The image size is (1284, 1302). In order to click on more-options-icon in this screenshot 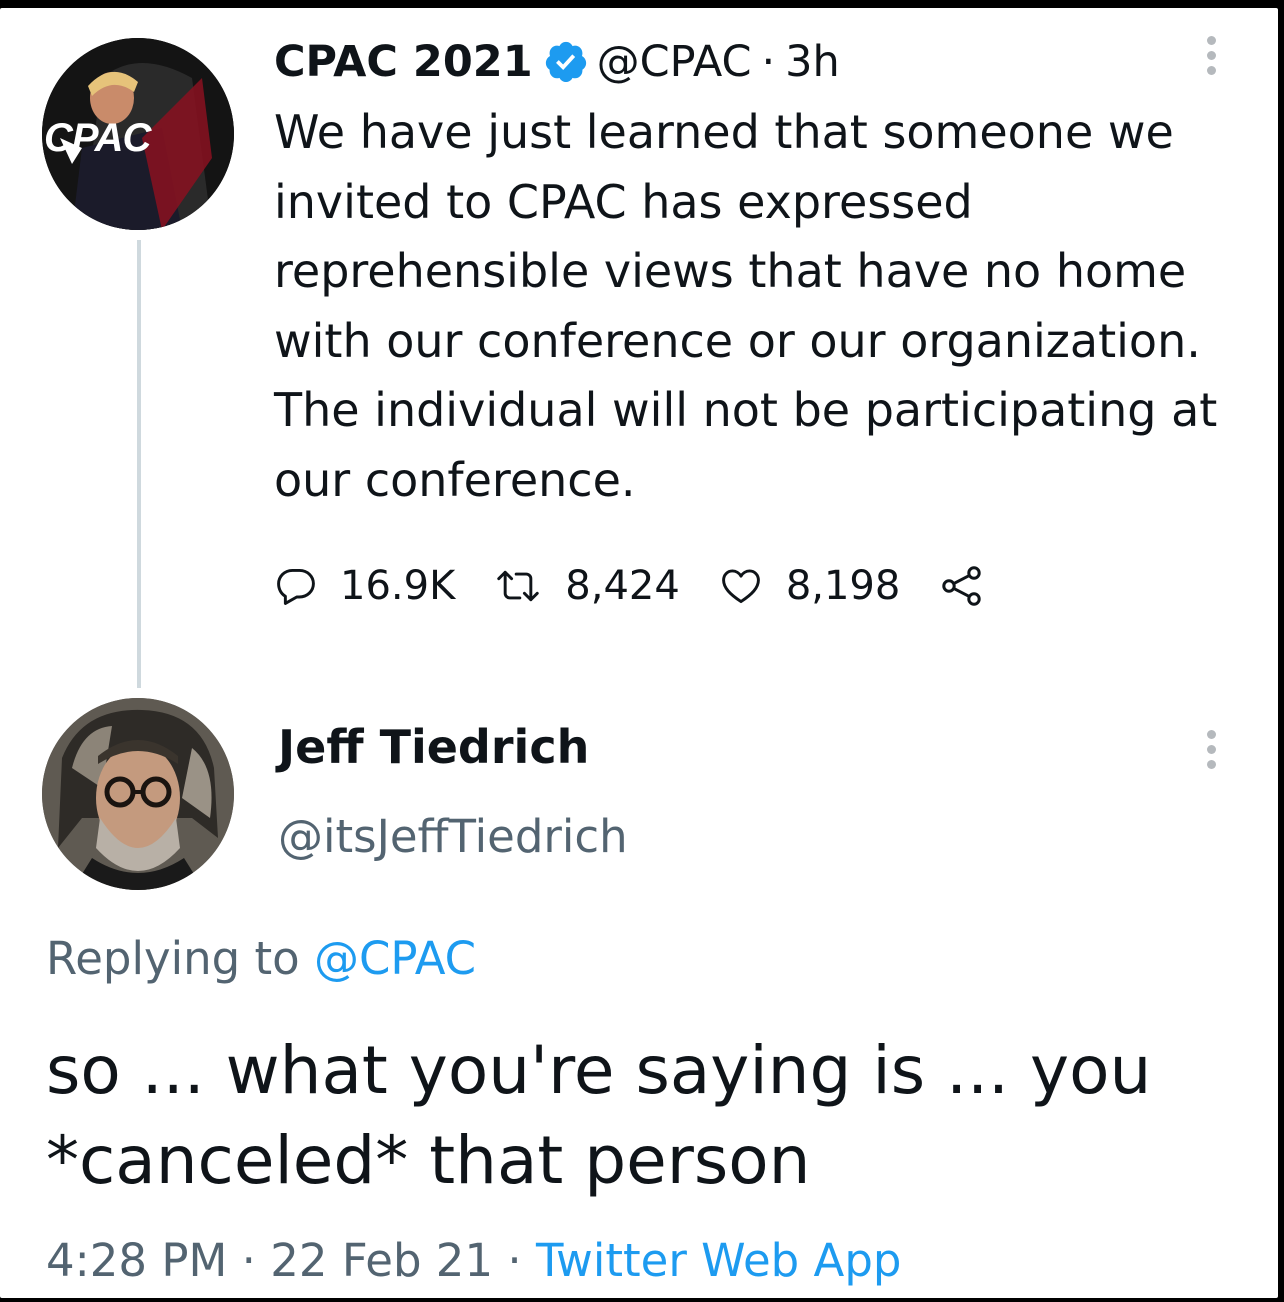, I will do `click(1211, 55)`.